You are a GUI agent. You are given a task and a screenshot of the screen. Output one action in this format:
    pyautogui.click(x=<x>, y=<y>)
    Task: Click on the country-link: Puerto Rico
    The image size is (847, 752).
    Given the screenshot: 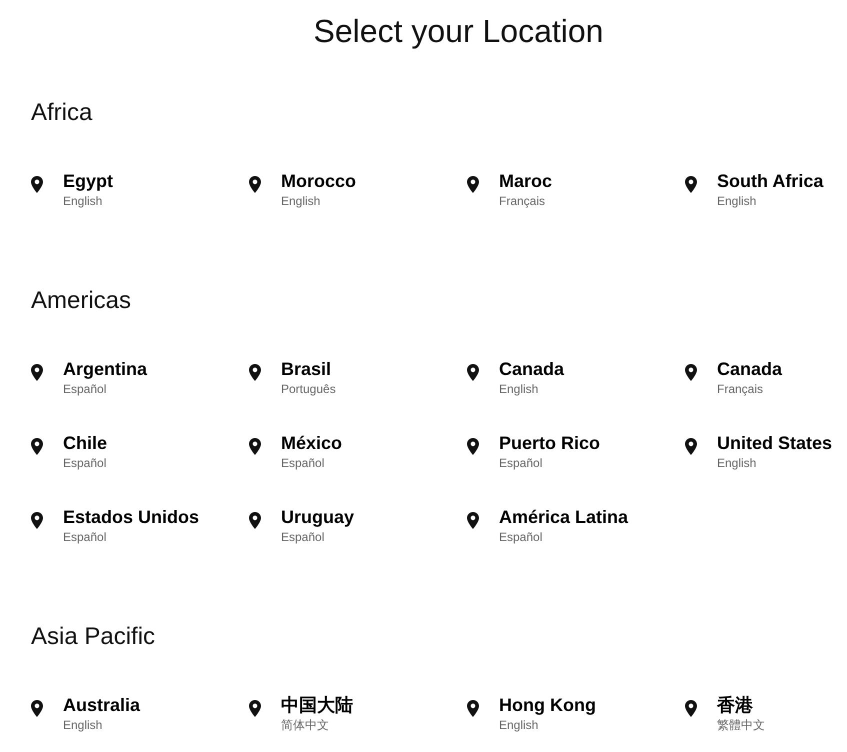 What is the action you would take?
    pyautogui.click(x=549, y=443)
    